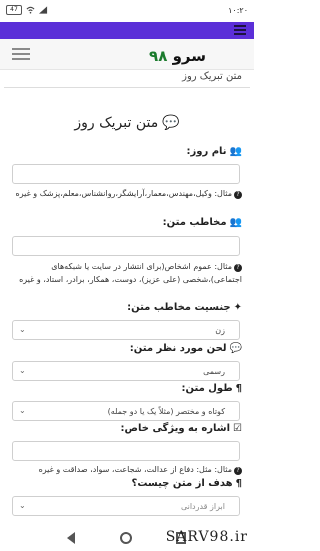 Image resolution: width=320 pixels, height=551 pixels. I want to click on check-square-icon: ☑, so click(237, 428).